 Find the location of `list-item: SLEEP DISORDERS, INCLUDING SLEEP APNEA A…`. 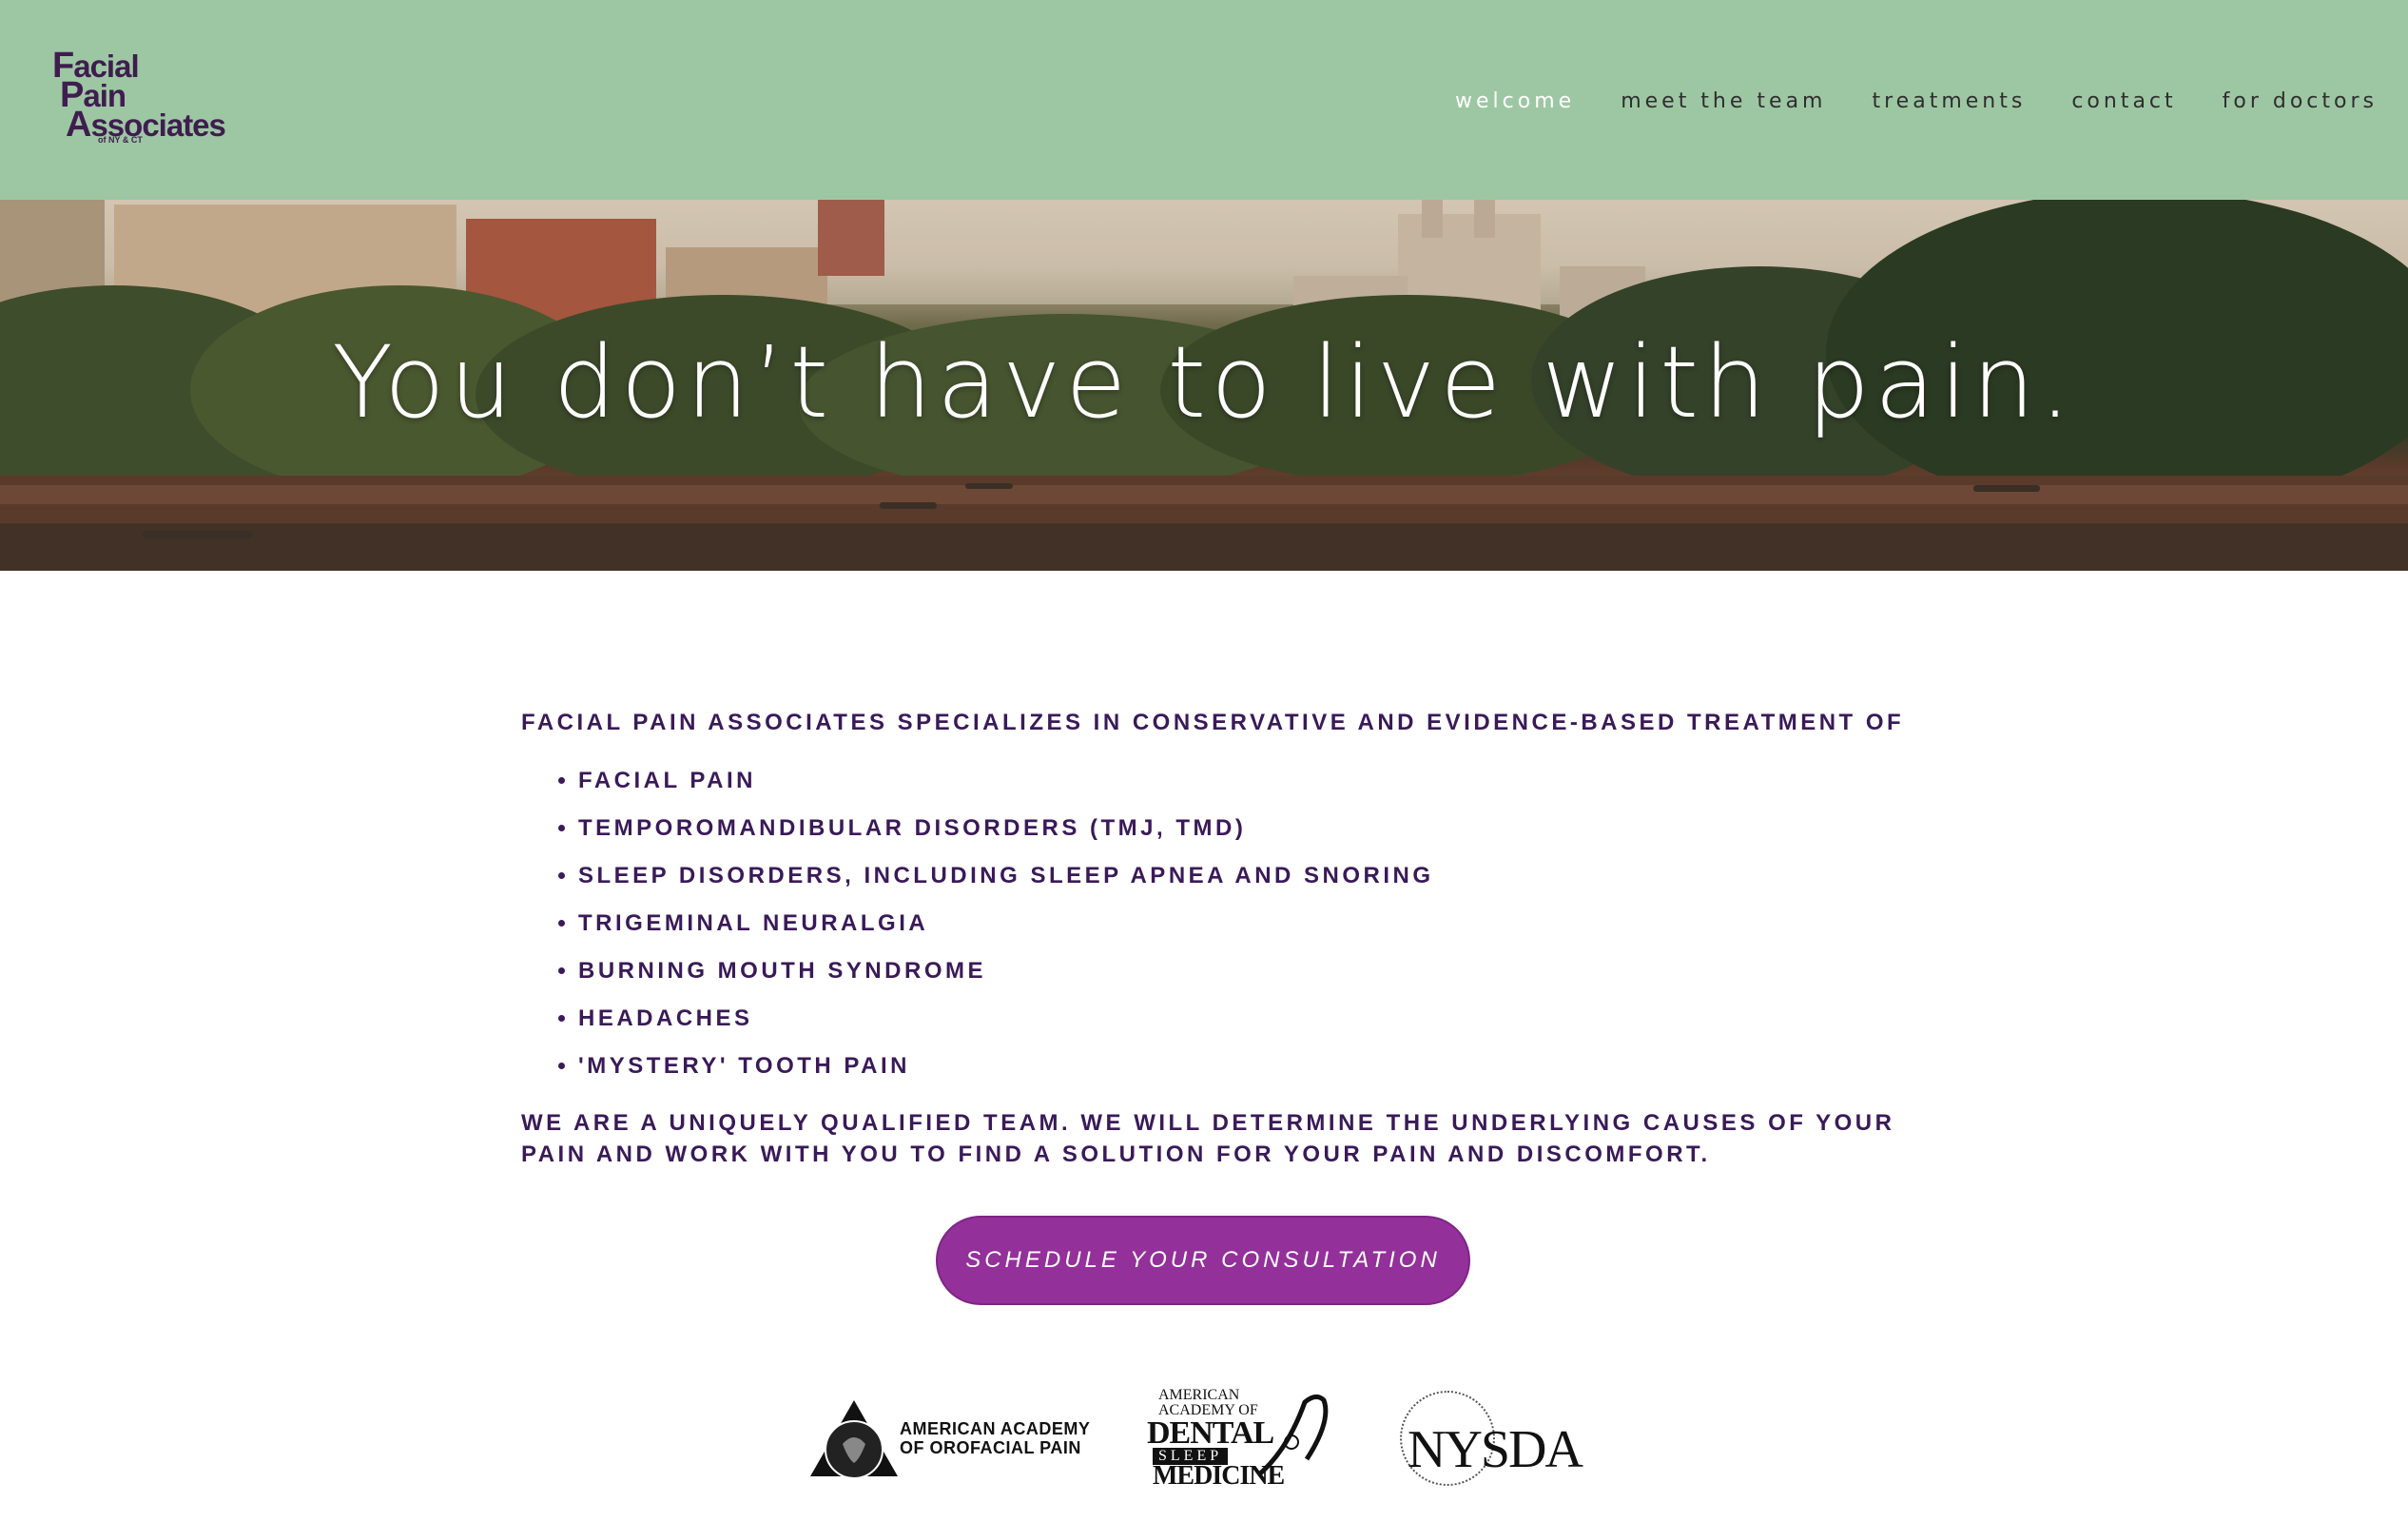

list-item: SLEEP DISORDERS, INCLUDING SLEEP APNEA A… is located at coordinates (1244, 876).